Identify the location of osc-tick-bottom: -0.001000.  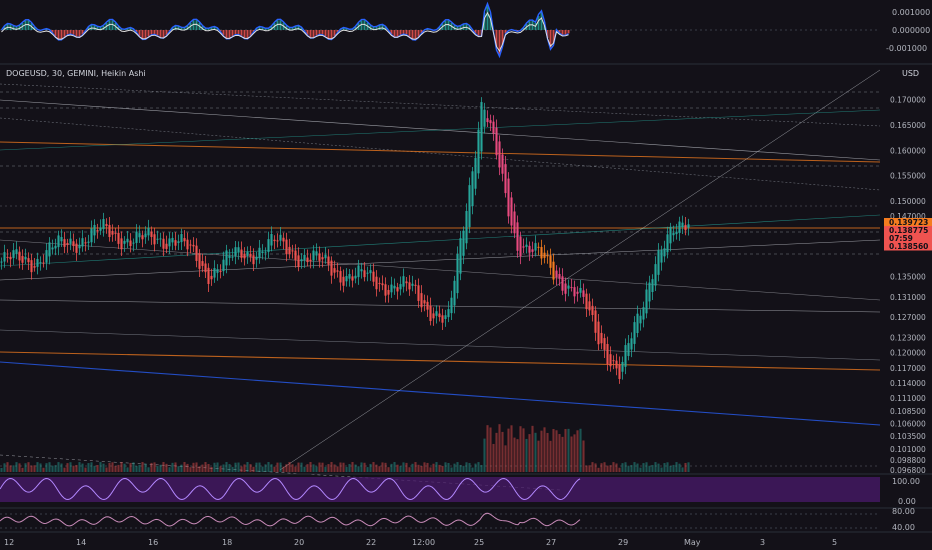
(906, 48).